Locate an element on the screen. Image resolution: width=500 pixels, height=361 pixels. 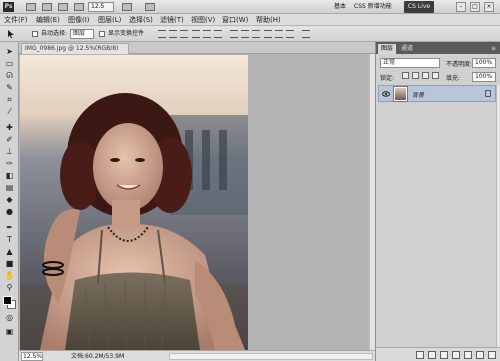
blend-mode-select: 正常 is located at coordinates (410, 63).